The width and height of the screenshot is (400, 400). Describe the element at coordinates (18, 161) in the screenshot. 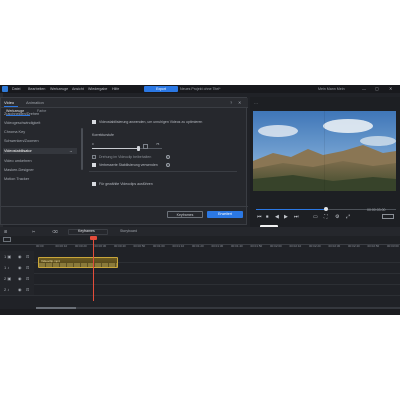

I see `list-item: Video umkehren` at that location.